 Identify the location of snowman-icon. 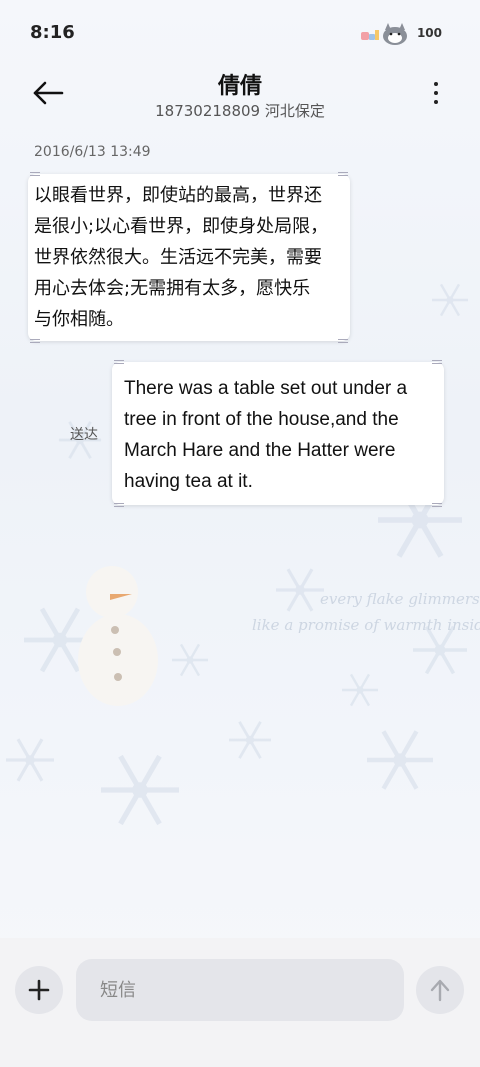
(118, 636).